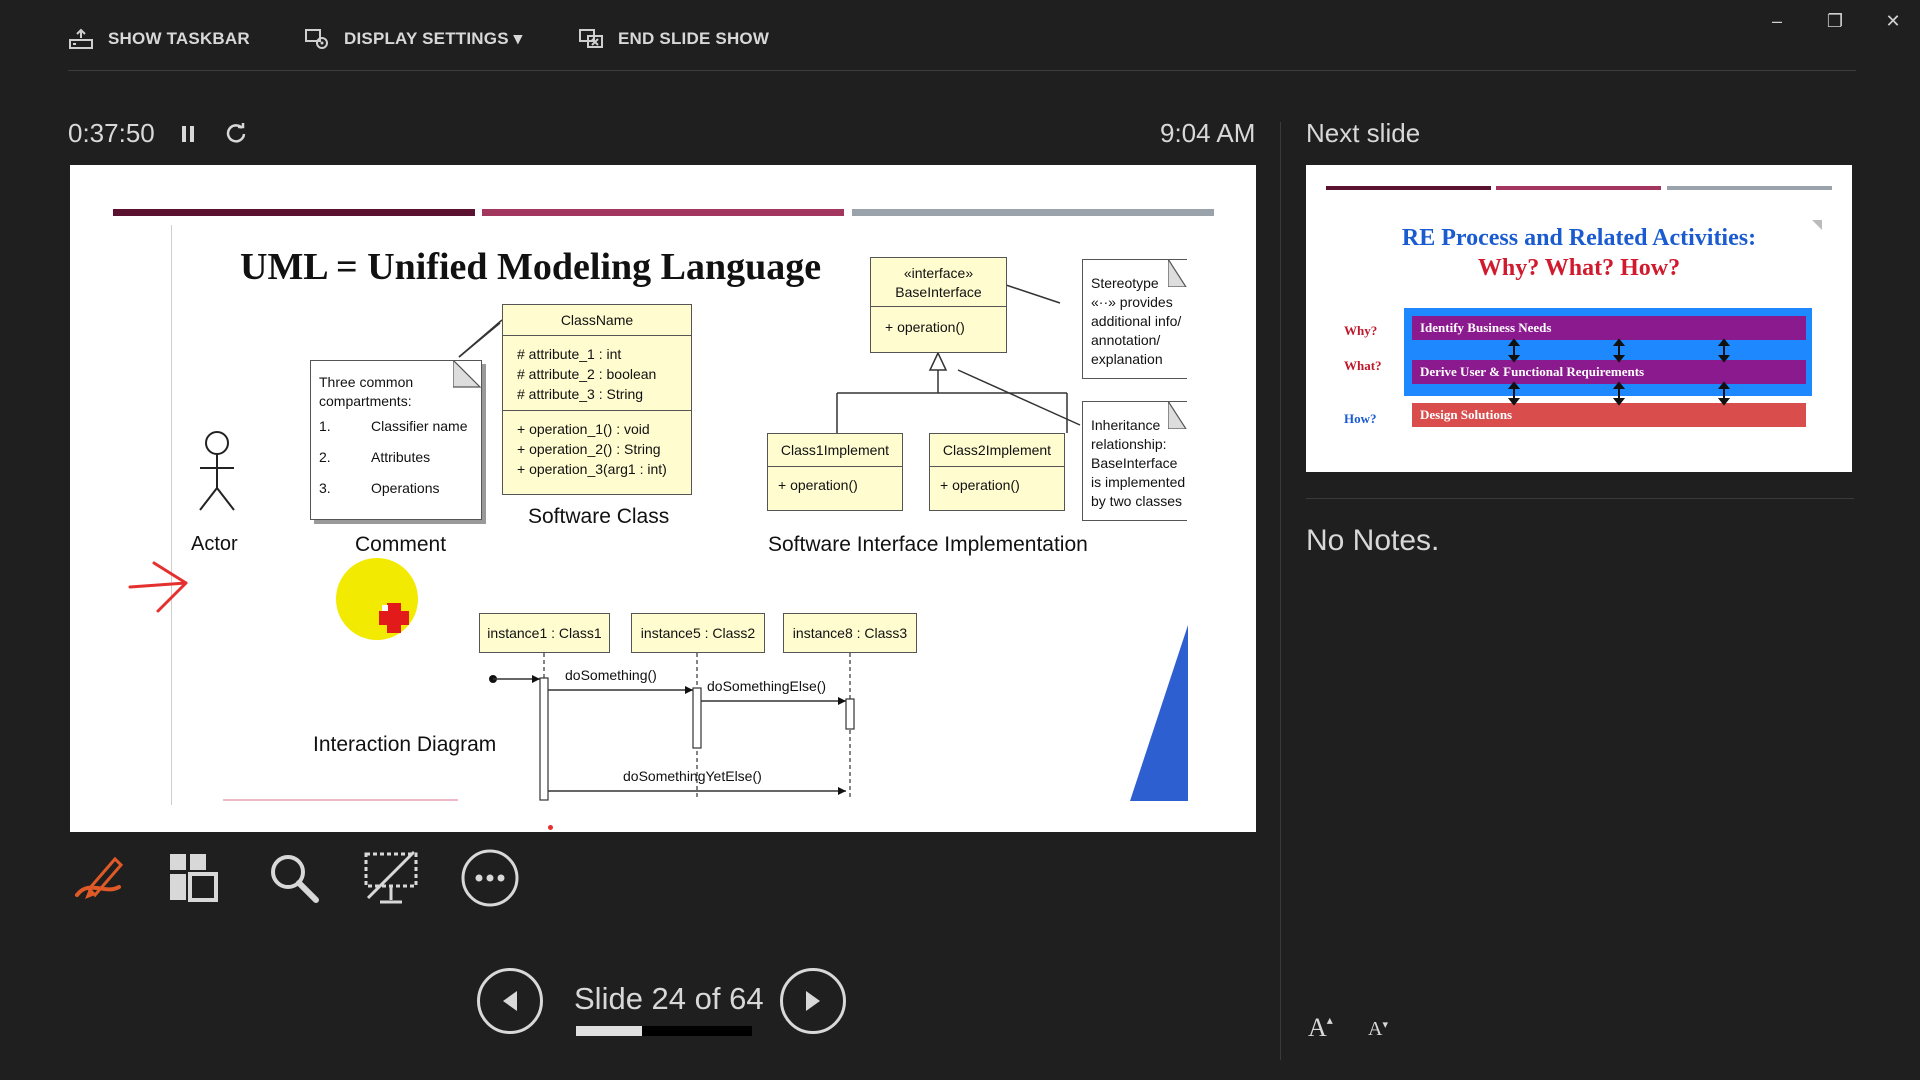  What do you see at coordinates (1126, 340) in the screenshot?
I see `stereotype-line-4: annotation/` at bounding box center [1126, 340].